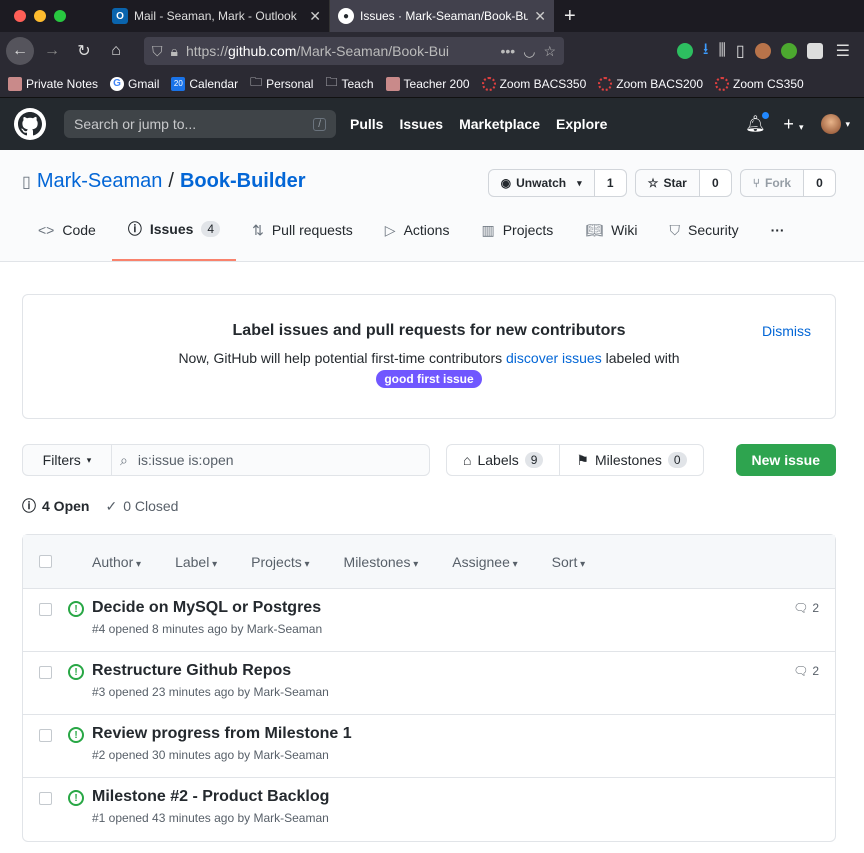 The width and height of the screenshot is (864, 853). Describe the element at coordinates (280, 562) in the screenshot. I see `projects-filter: Projects` at that location.